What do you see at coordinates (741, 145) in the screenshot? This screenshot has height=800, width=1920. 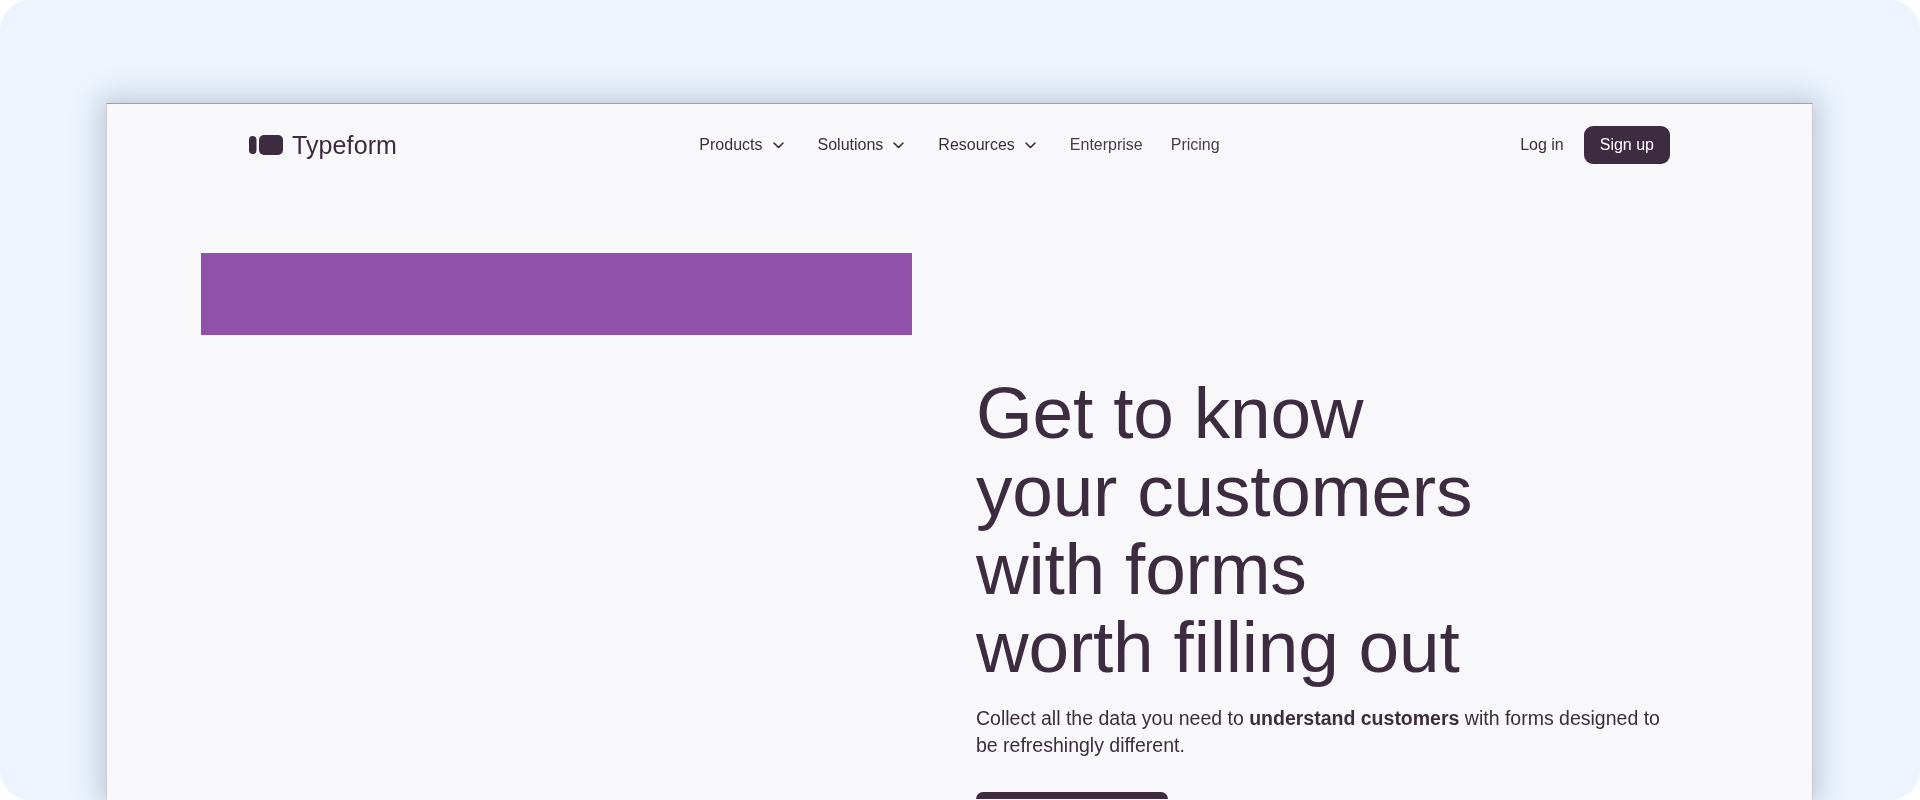 I see `nav-menu-button: Products` at bounding box center [741, 145].